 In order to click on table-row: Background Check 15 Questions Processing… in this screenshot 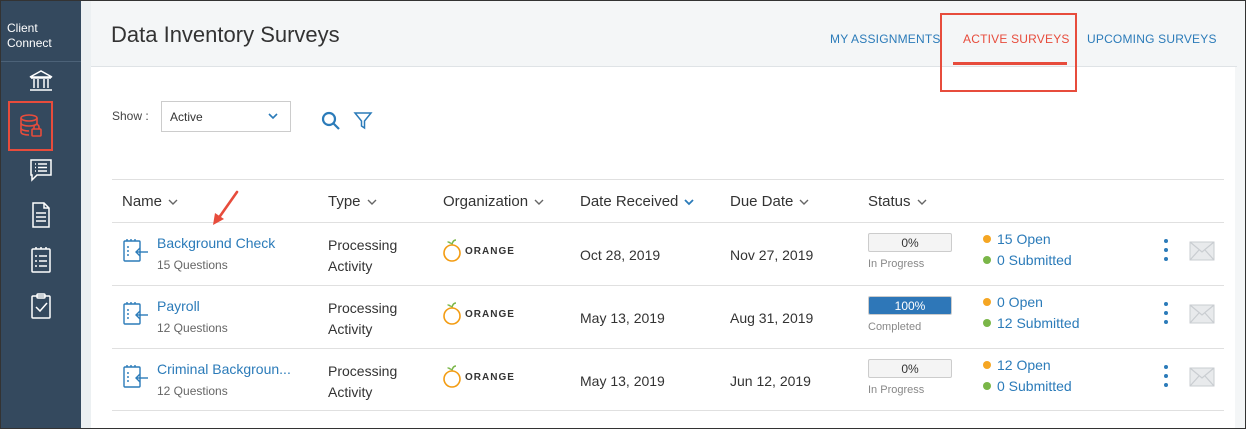, I will do `click(668, 253)`.